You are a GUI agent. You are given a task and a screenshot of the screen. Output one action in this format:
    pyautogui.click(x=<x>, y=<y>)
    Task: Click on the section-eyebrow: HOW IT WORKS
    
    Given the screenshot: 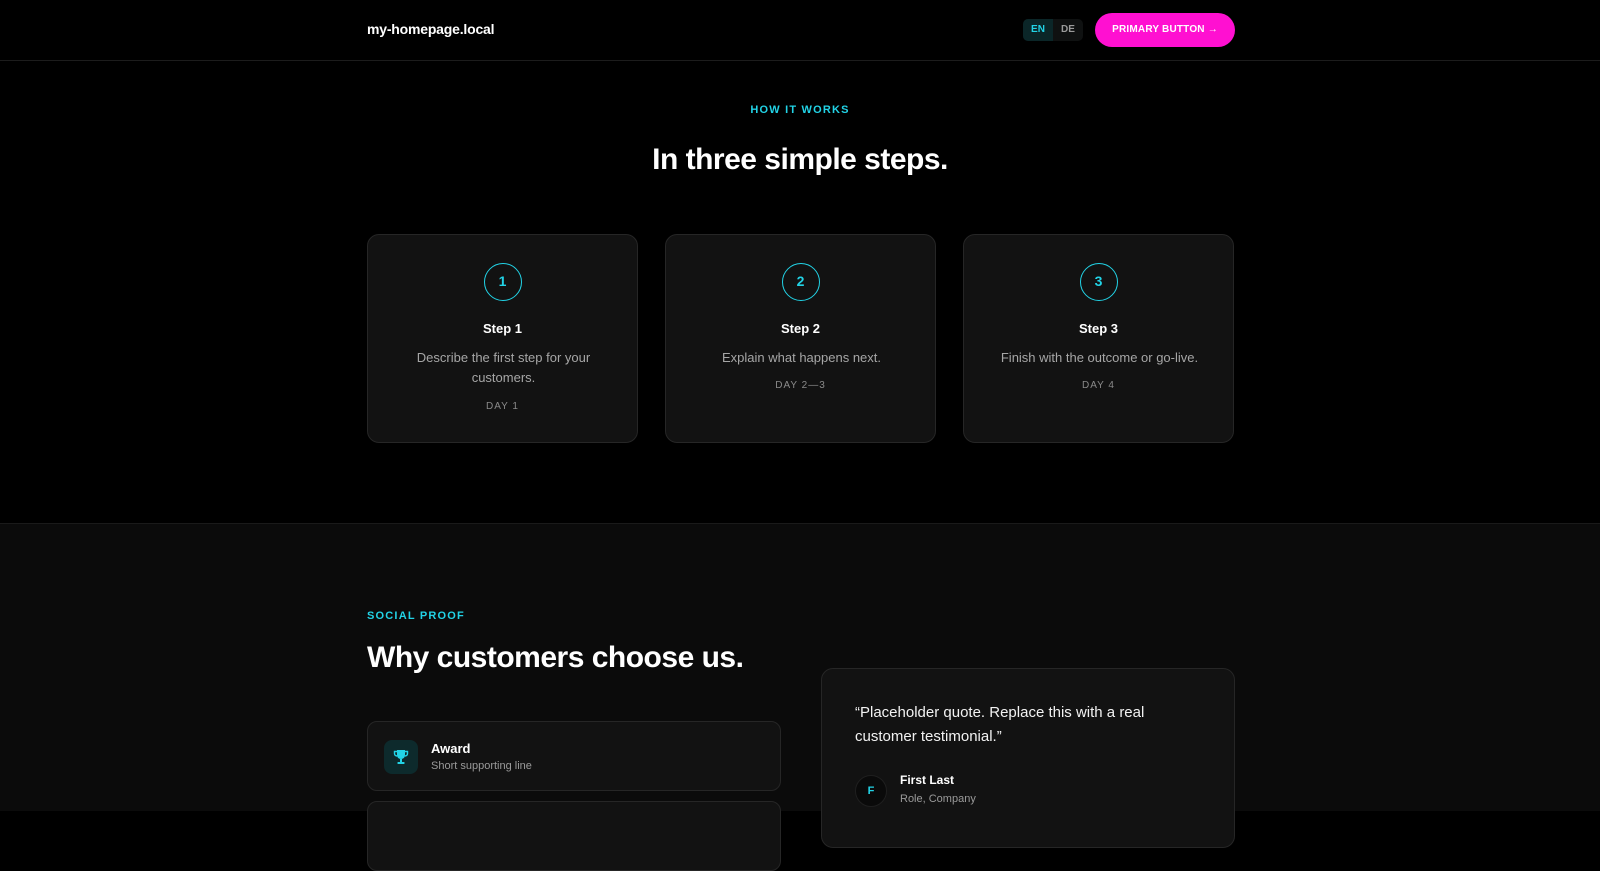 What is the action you would take?
    pyautogui.click(x=800, y=110)
    